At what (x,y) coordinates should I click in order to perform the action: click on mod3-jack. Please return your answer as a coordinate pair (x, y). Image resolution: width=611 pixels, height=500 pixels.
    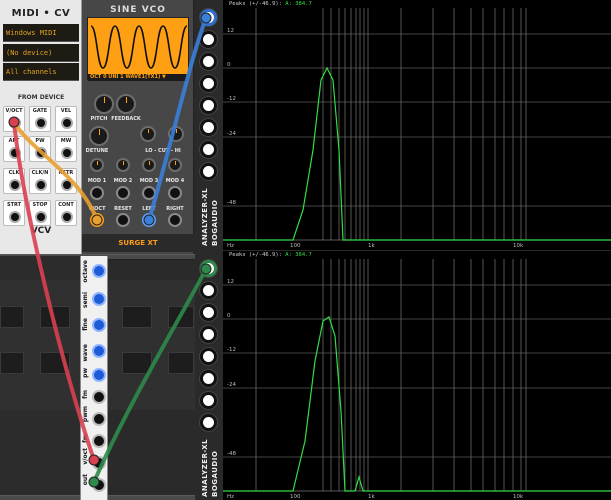
    Looking at the image, I should click on (149, 193).